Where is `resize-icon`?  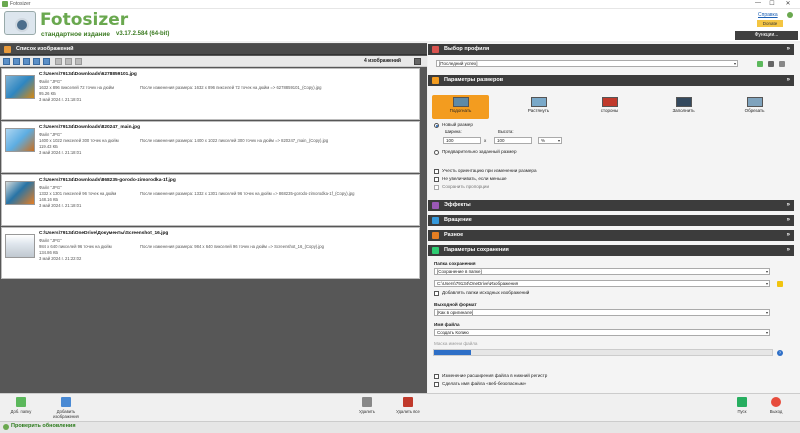
resize-icon is located at coordinates (435, 80).